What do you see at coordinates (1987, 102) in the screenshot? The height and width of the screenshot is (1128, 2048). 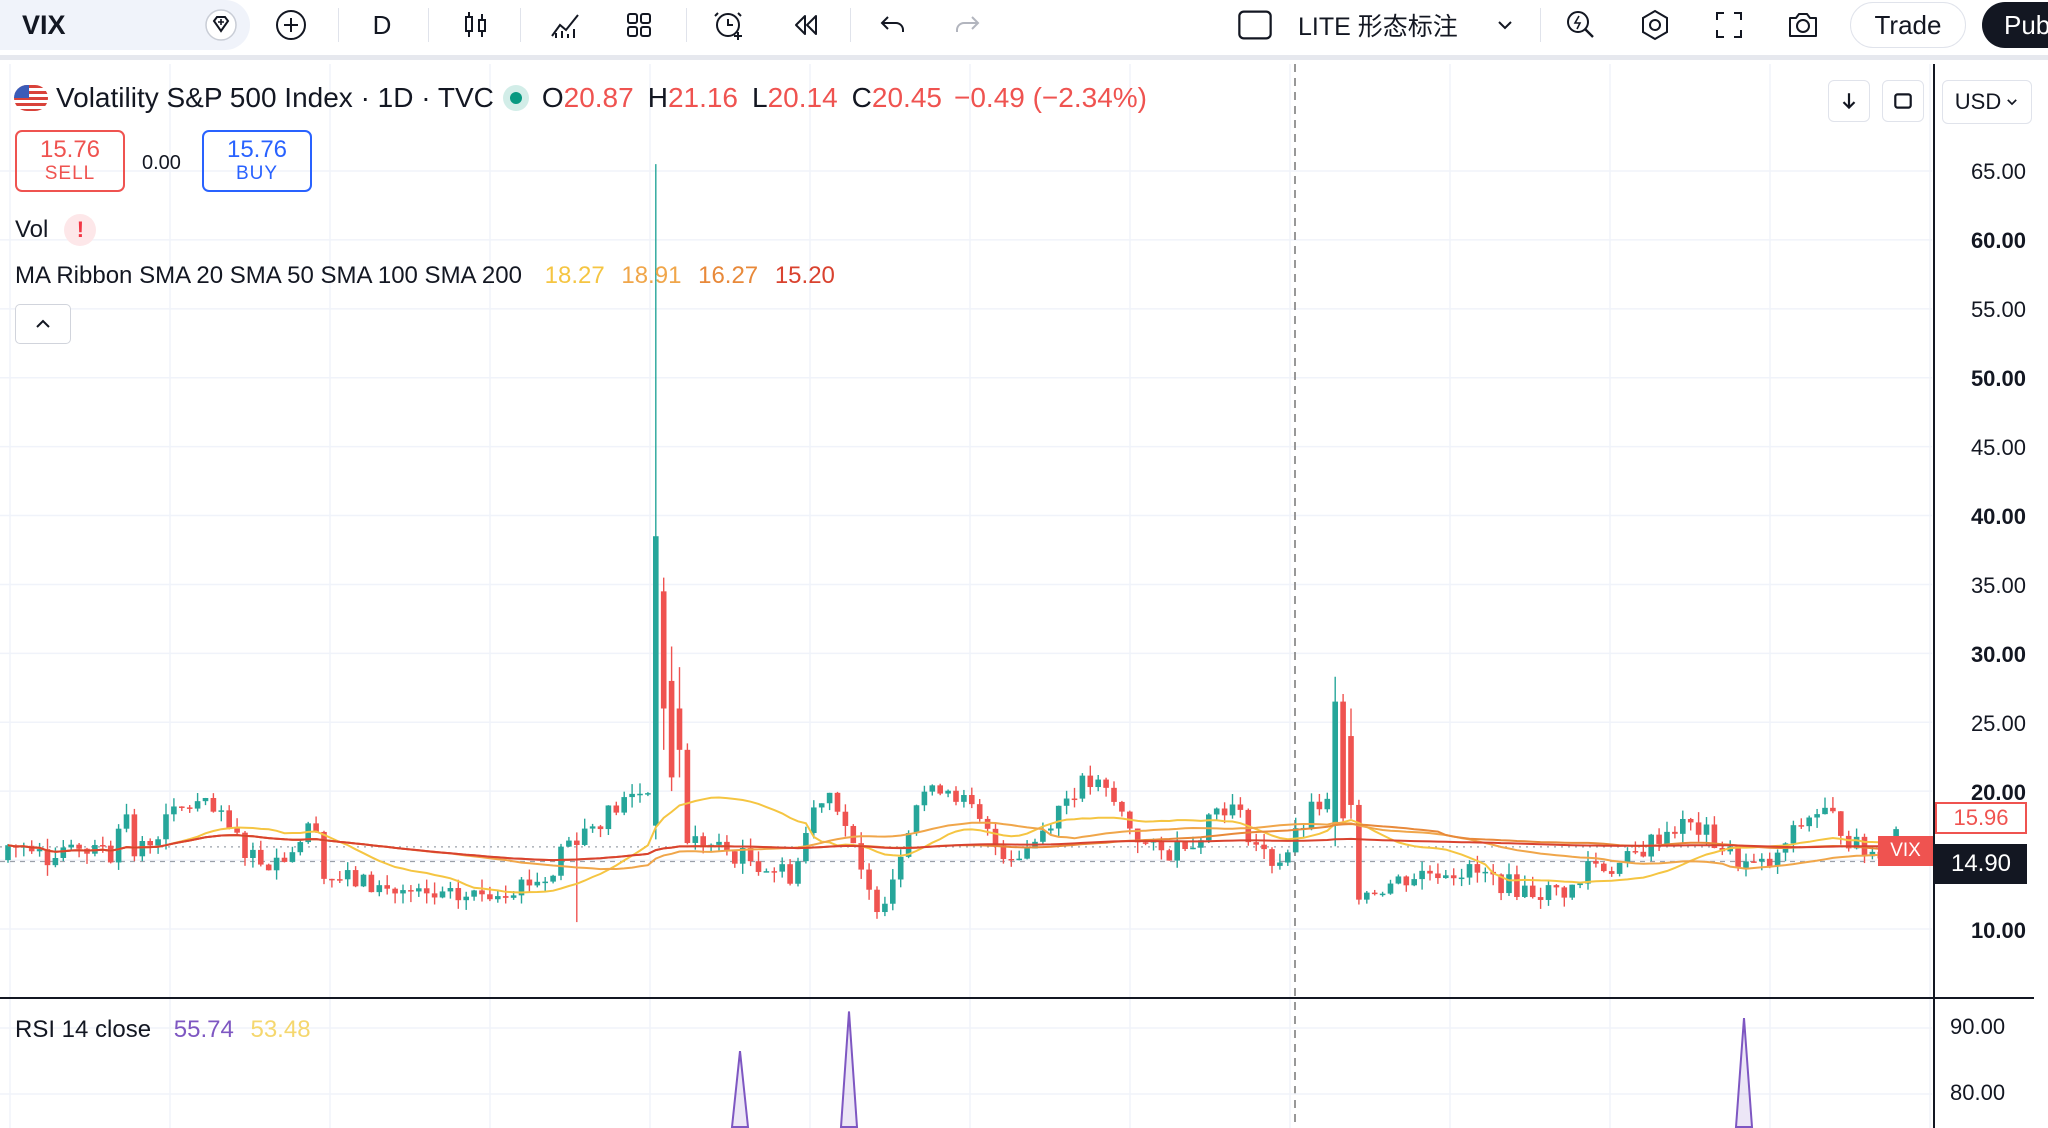 I see `currency-selector: USD` at bounding box center [1987, 102].